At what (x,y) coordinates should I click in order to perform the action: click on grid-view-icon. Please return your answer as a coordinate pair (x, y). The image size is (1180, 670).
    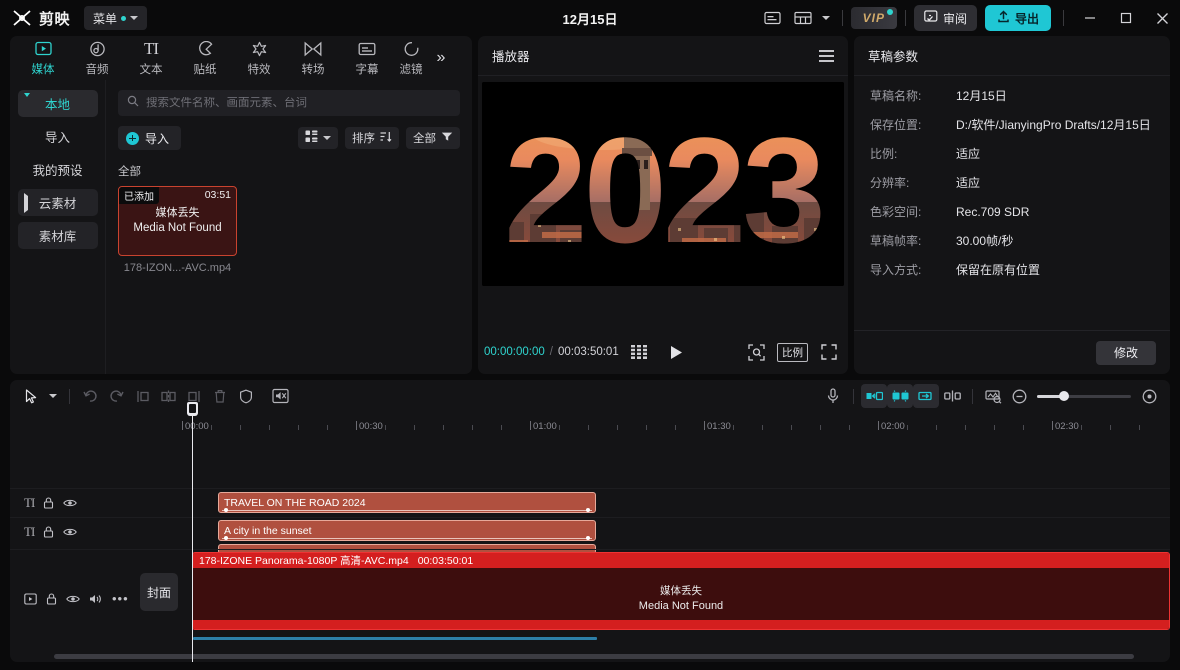
    Looking at the image, I should click on (311, 138).